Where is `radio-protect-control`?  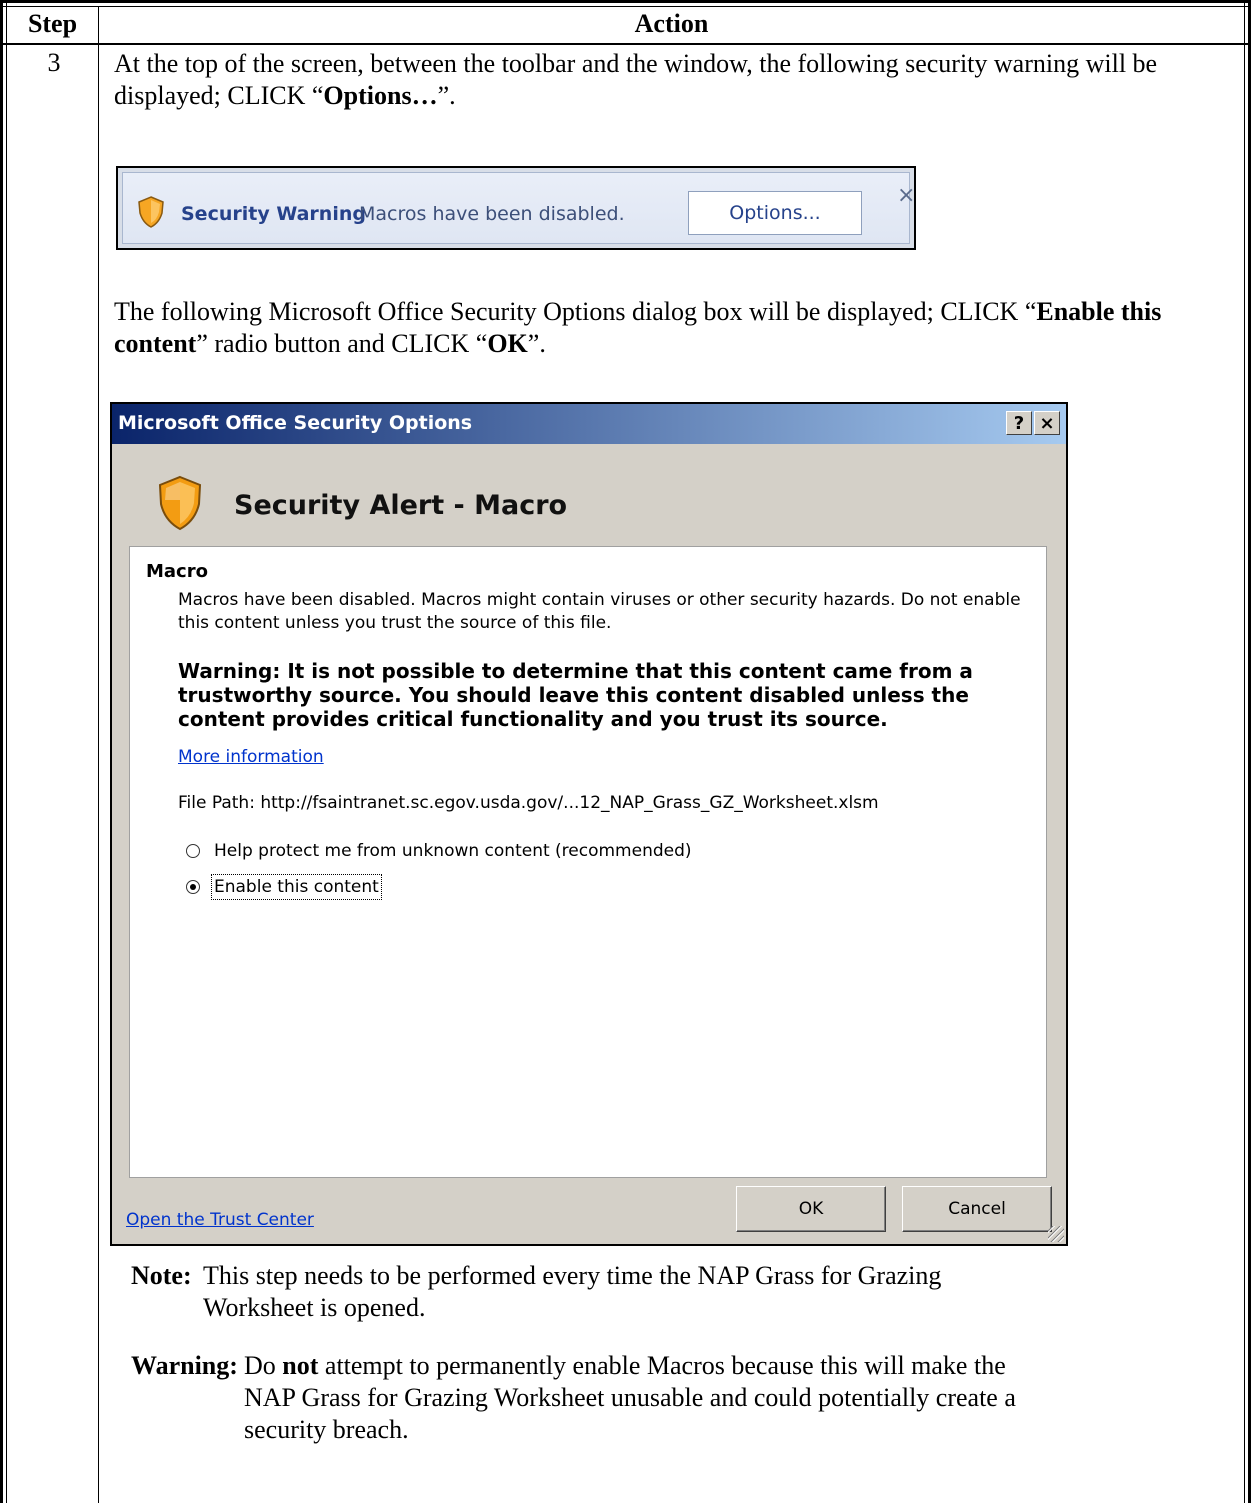 radio-protect-control is located at coordinates (193, 851).